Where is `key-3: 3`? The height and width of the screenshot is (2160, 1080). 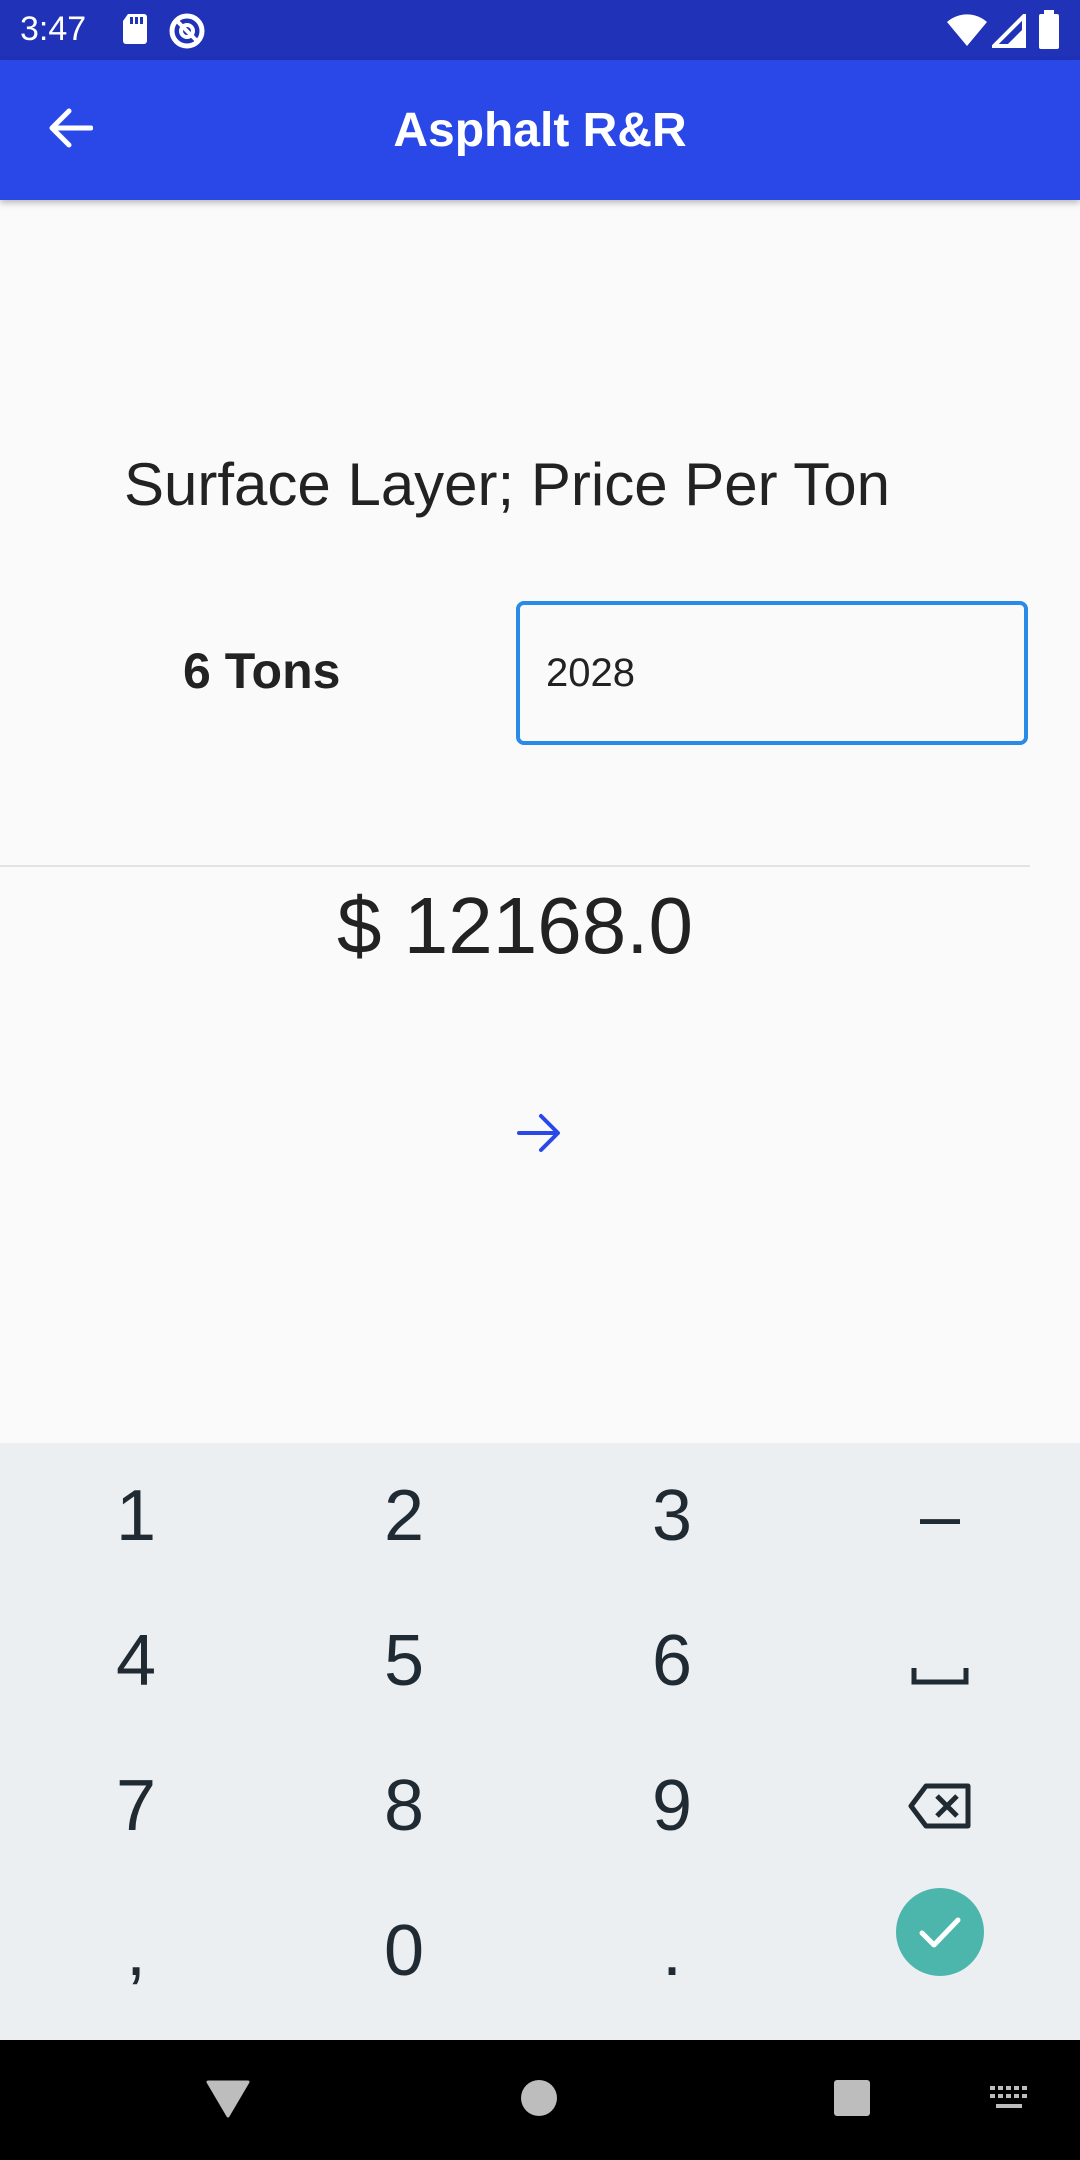 key-3: 3 is located at coordinates (672, 1515).